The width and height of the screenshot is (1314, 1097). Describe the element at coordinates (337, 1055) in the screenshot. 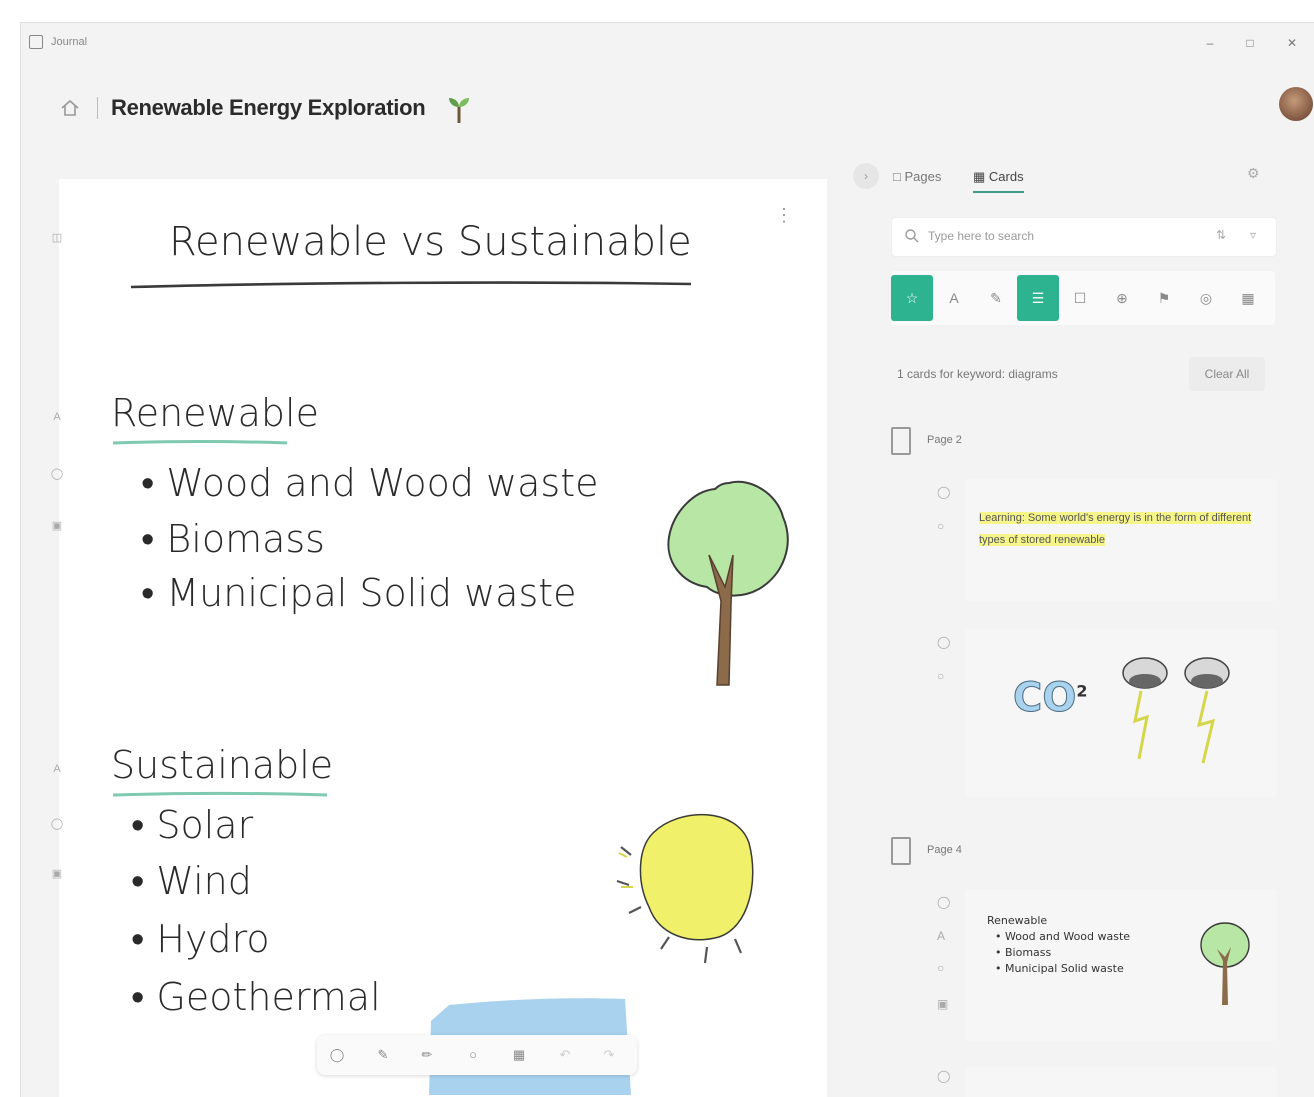

I see `lasso-icon: ◯` at that location.